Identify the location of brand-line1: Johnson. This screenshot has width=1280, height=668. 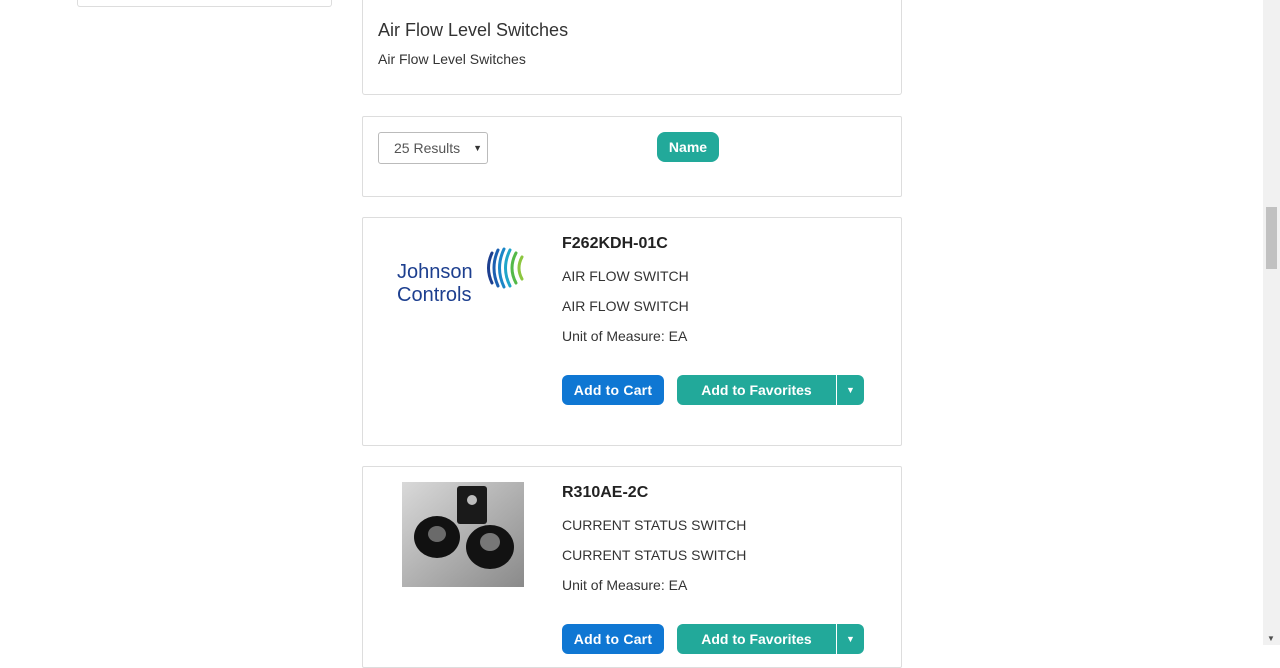
(435, 272).